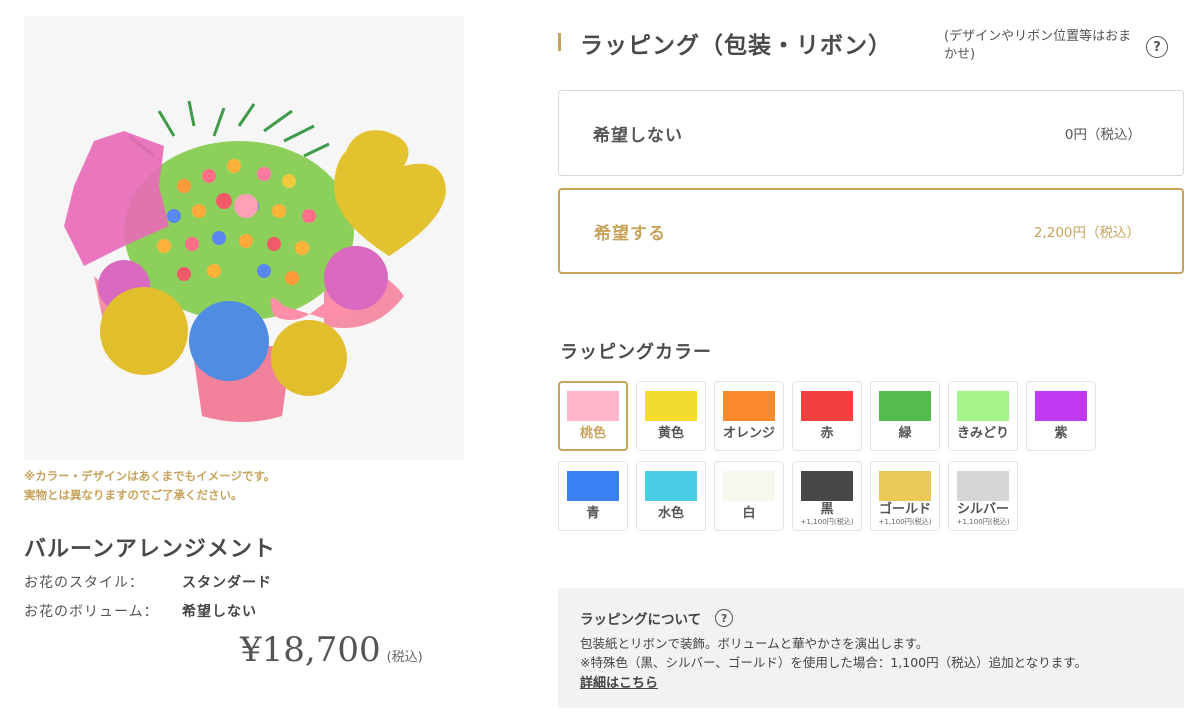 This screenshot has width=1200, height=726. Describe the element at coordinates (255, 261) in the screenshot. I see `balloon-arrangement-illustration` at that location.